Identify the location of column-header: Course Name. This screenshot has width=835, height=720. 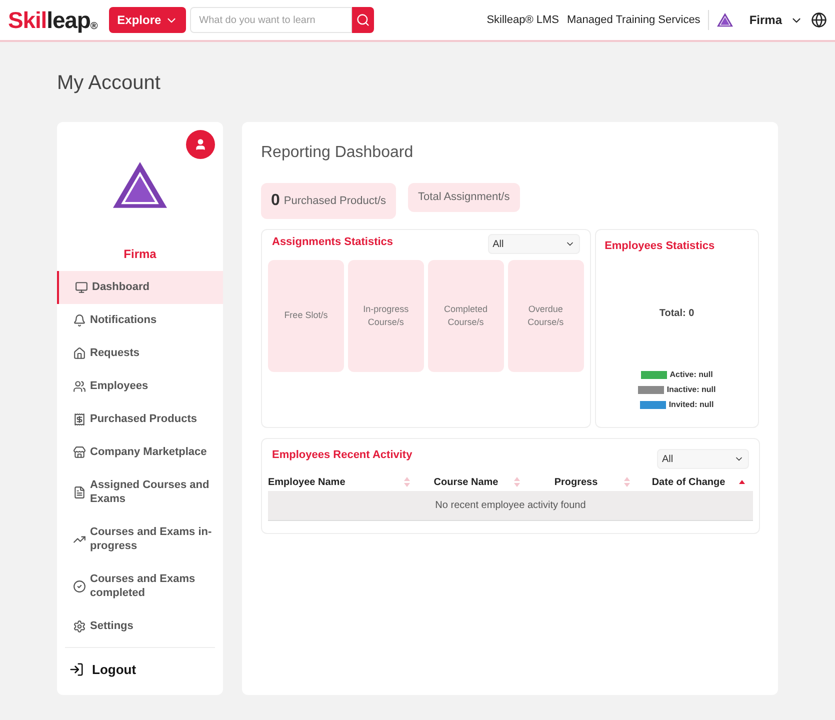
(466, 482).